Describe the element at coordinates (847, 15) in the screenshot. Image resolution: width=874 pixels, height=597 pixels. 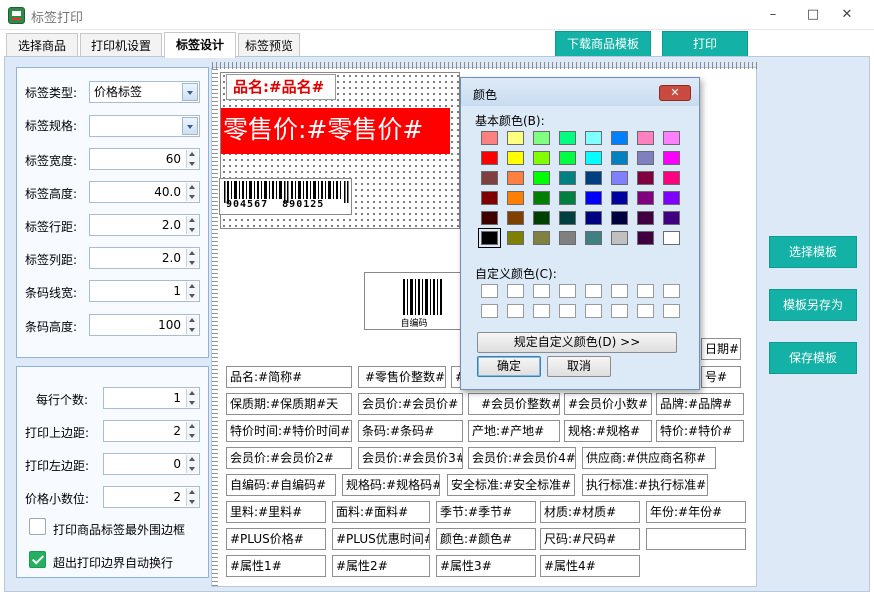
I see `close-button: ✕` at that location.